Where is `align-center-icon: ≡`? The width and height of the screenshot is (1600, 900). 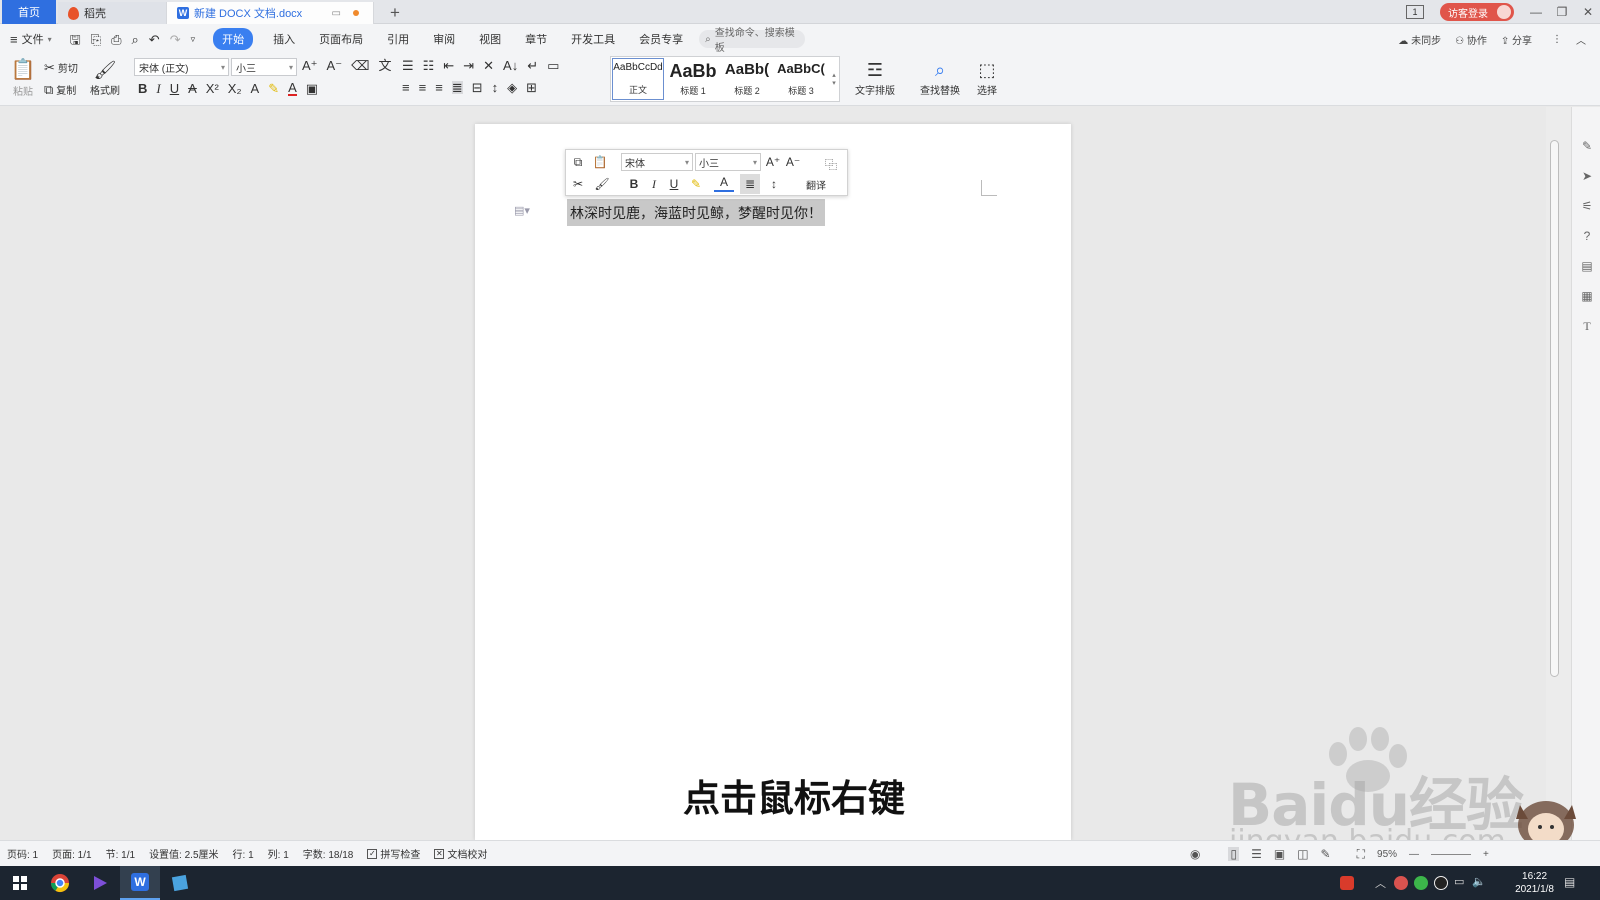 align-center-icon: ≡ is located at coordinates (423, 87).